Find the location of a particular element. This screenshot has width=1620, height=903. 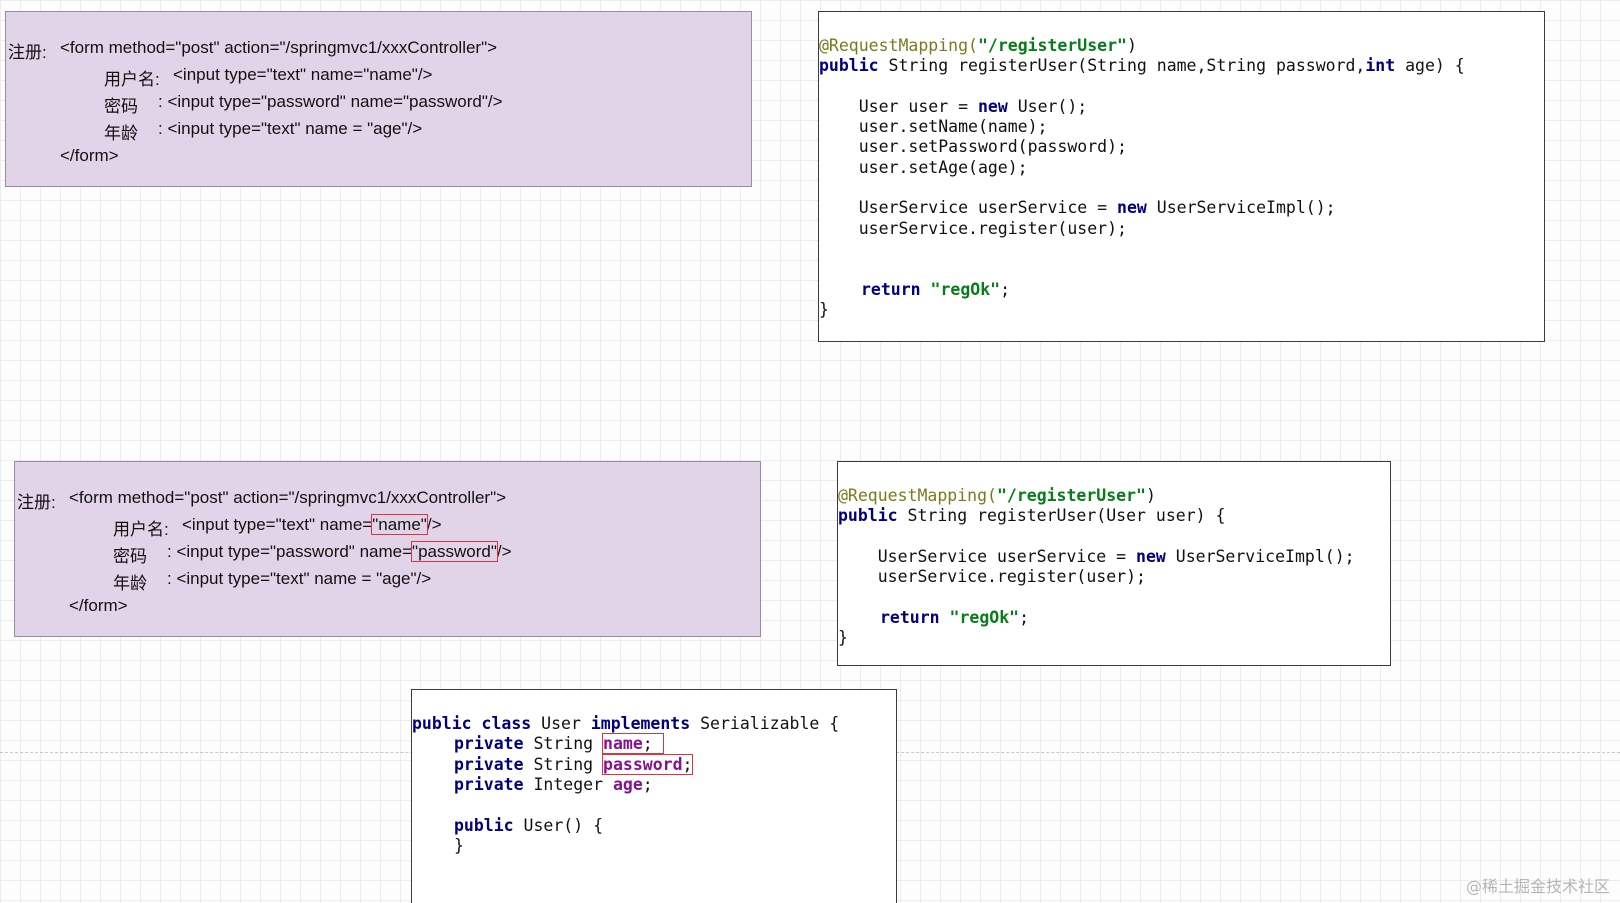

code-text: age) { is located at coordinates (1430, 65).